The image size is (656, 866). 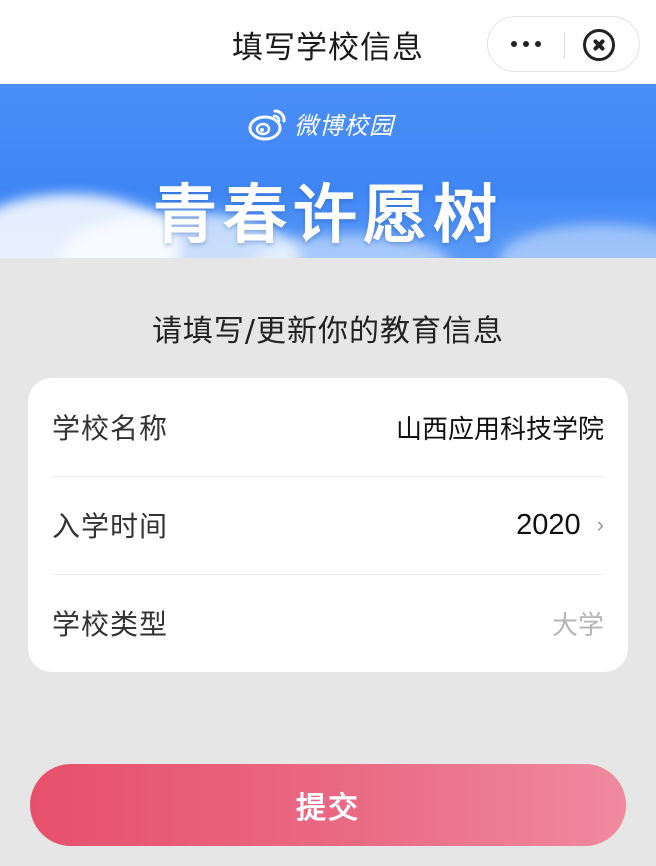 What do you see at coordinates (577, 625) in the screenshot?
I see `school-type-value: 大学` at bounding box center [577, 625].